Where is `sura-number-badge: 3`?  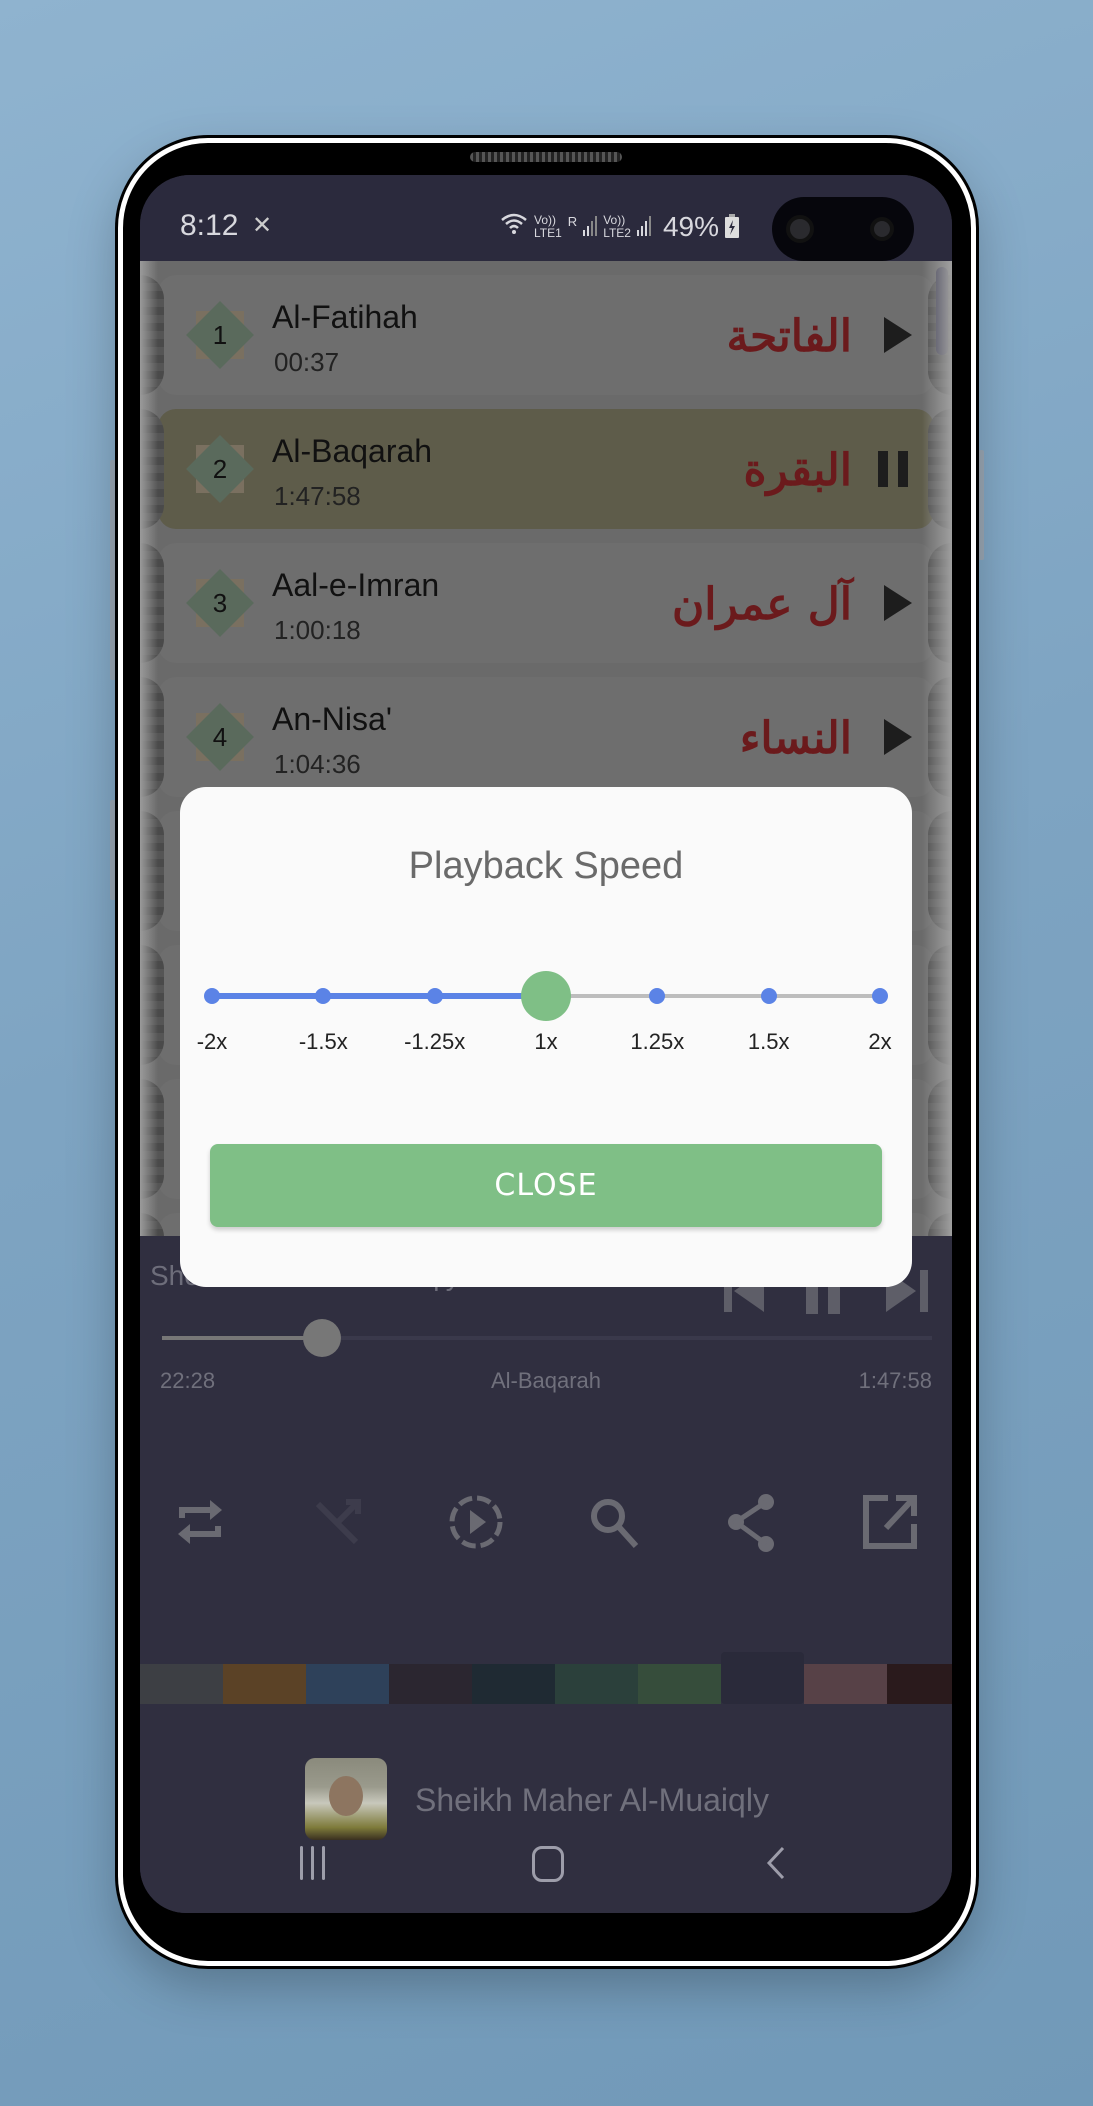
sura-number-badge: 3 is located at coordinates (220, 603).